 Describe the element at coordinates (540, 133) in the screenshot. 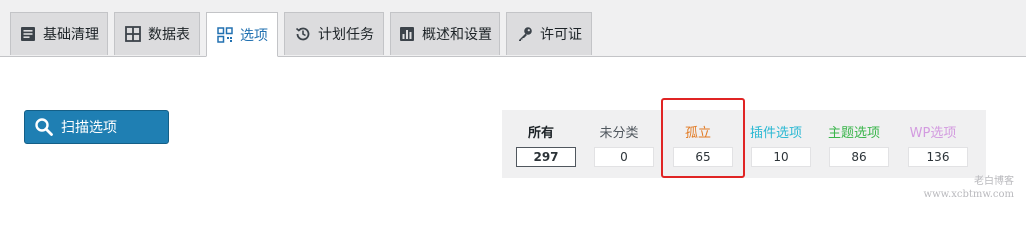

I see `stat-label: 所有` at that location.